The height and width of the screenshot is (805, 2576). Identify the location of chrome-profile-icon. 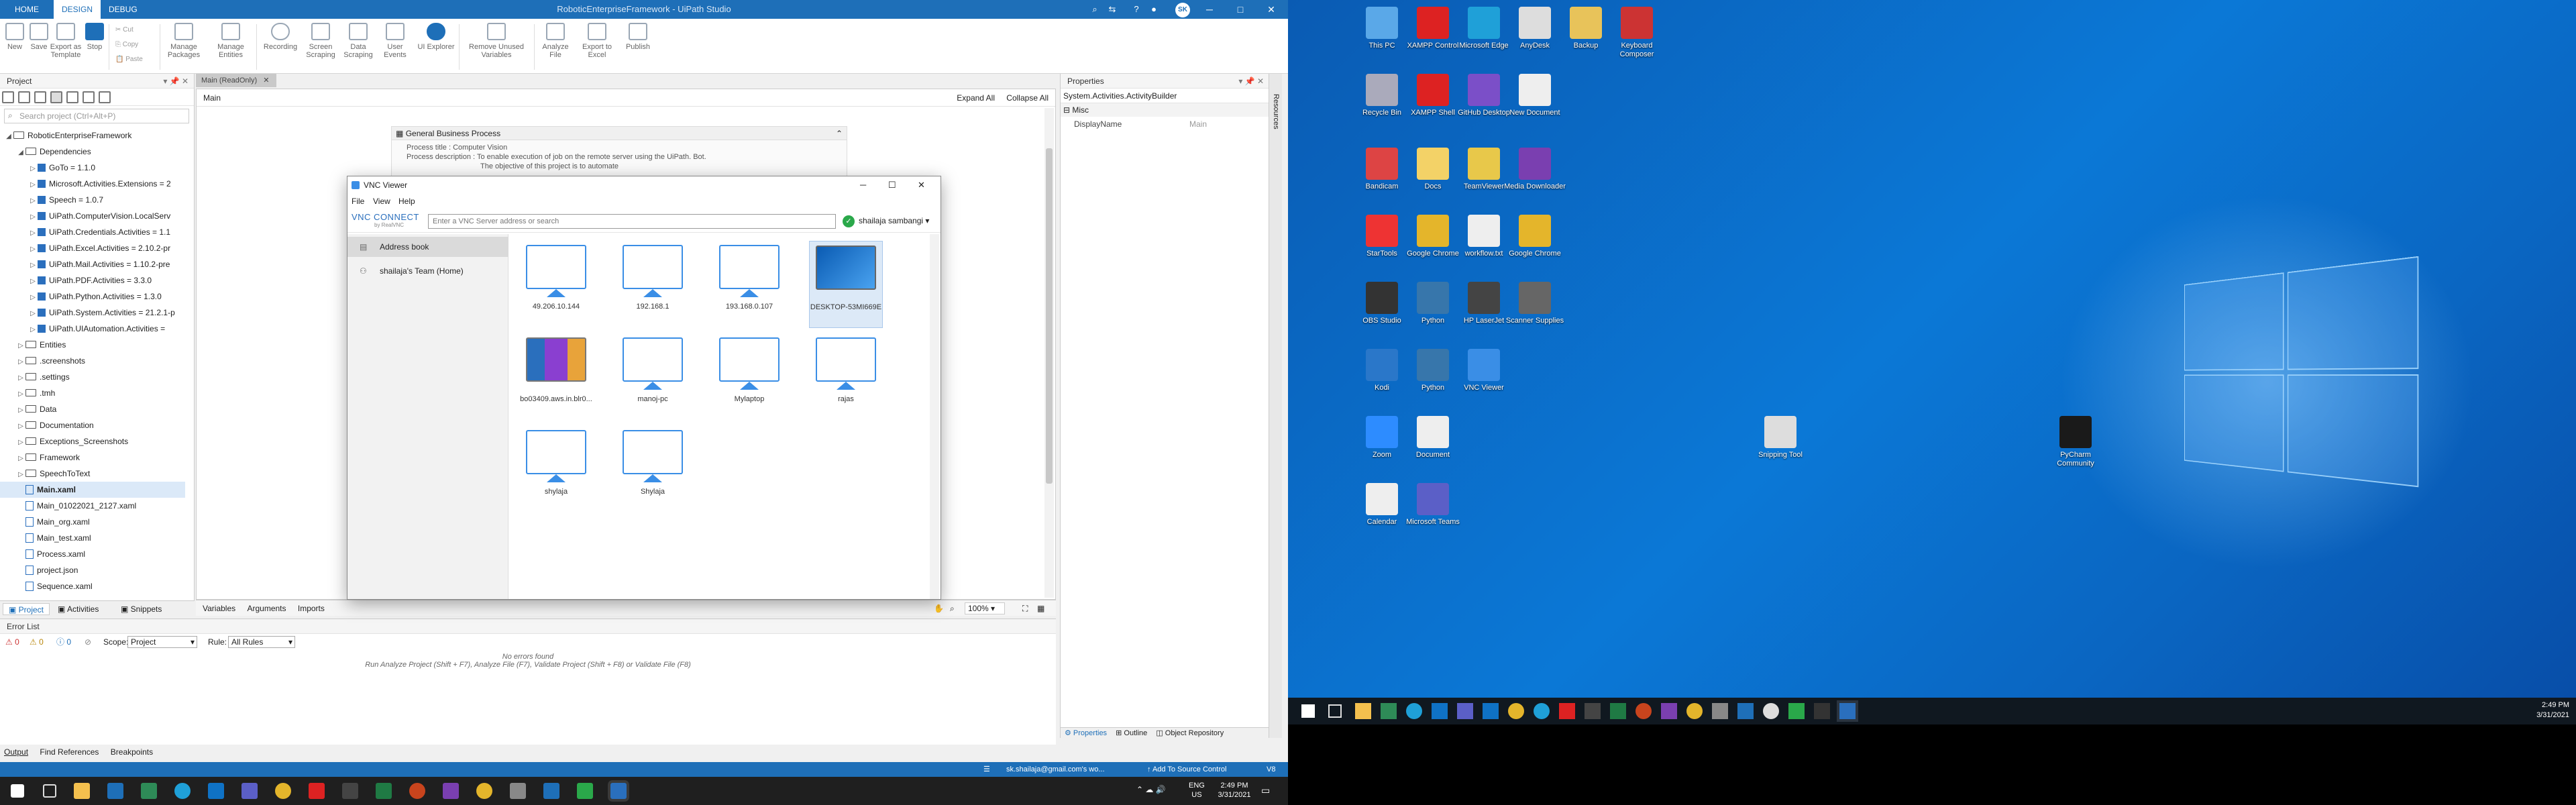
(484, 791).